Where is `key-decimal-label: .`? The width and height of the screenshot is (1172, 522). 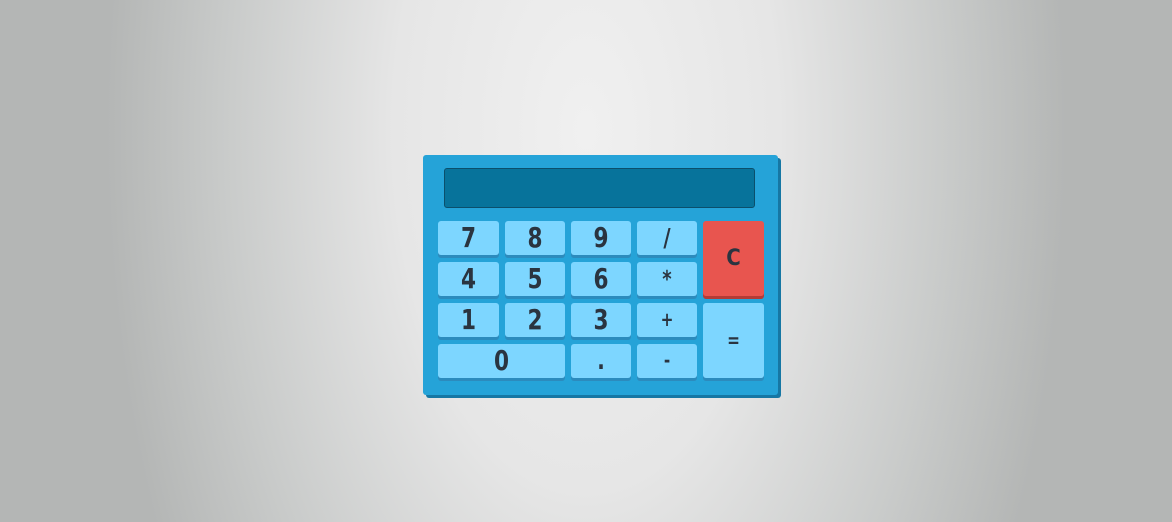
key-decimal-label: . is located at coordinates (601, 361).